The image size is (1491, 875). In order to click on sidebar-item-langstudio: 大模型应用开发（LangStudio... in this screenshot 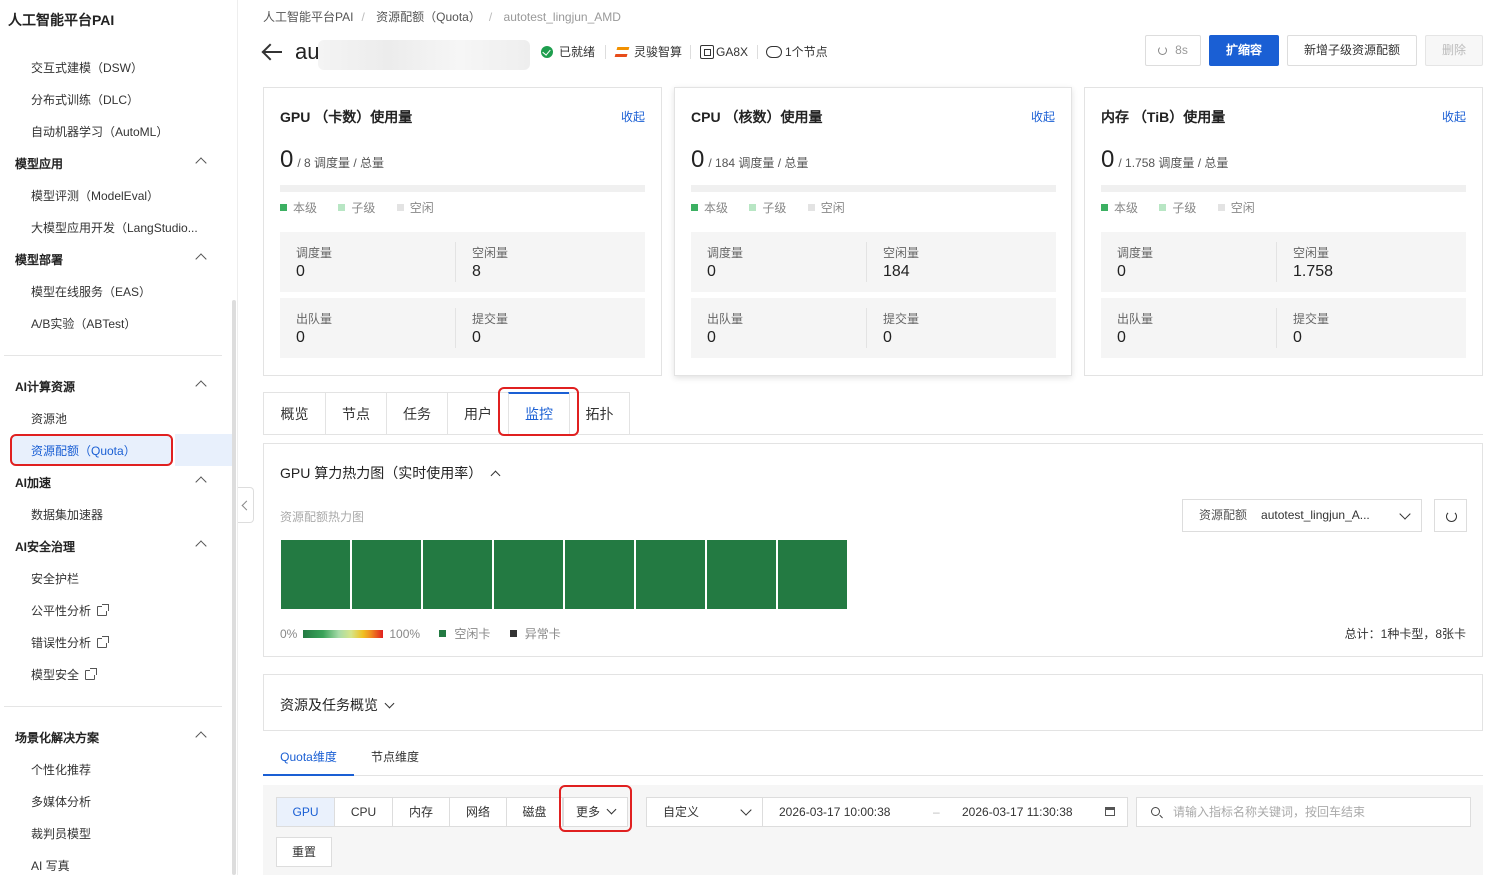, I will do `click(114, 228)`.